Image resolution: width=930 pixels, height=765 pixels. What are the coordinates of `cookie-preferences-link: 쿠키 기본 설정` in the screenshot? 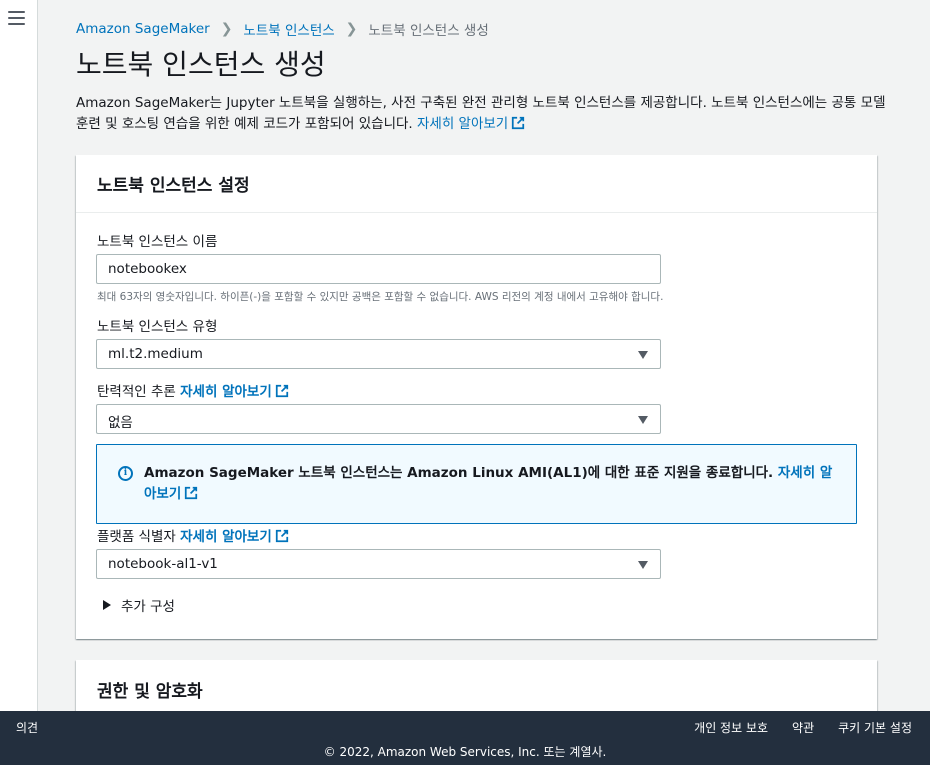 It's located at (875, 727).